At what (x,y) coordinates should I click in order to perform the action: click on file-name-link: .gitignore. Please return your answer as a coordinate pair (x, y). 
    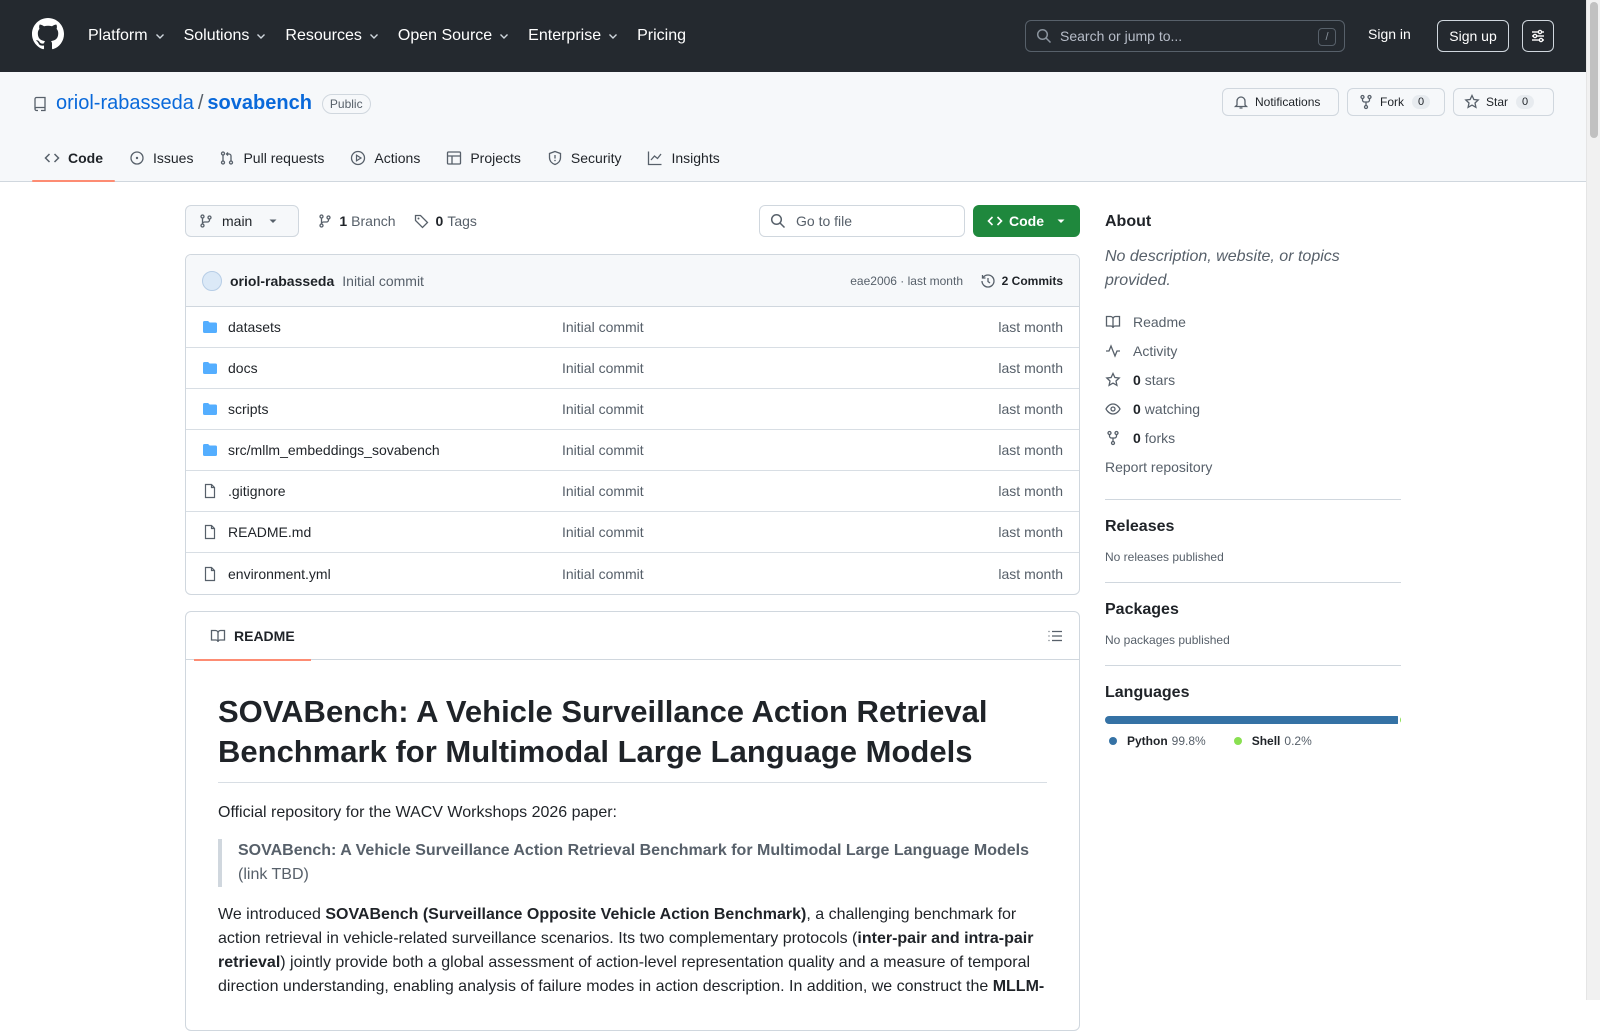
    Looking at the image, I should click on (257, 491).